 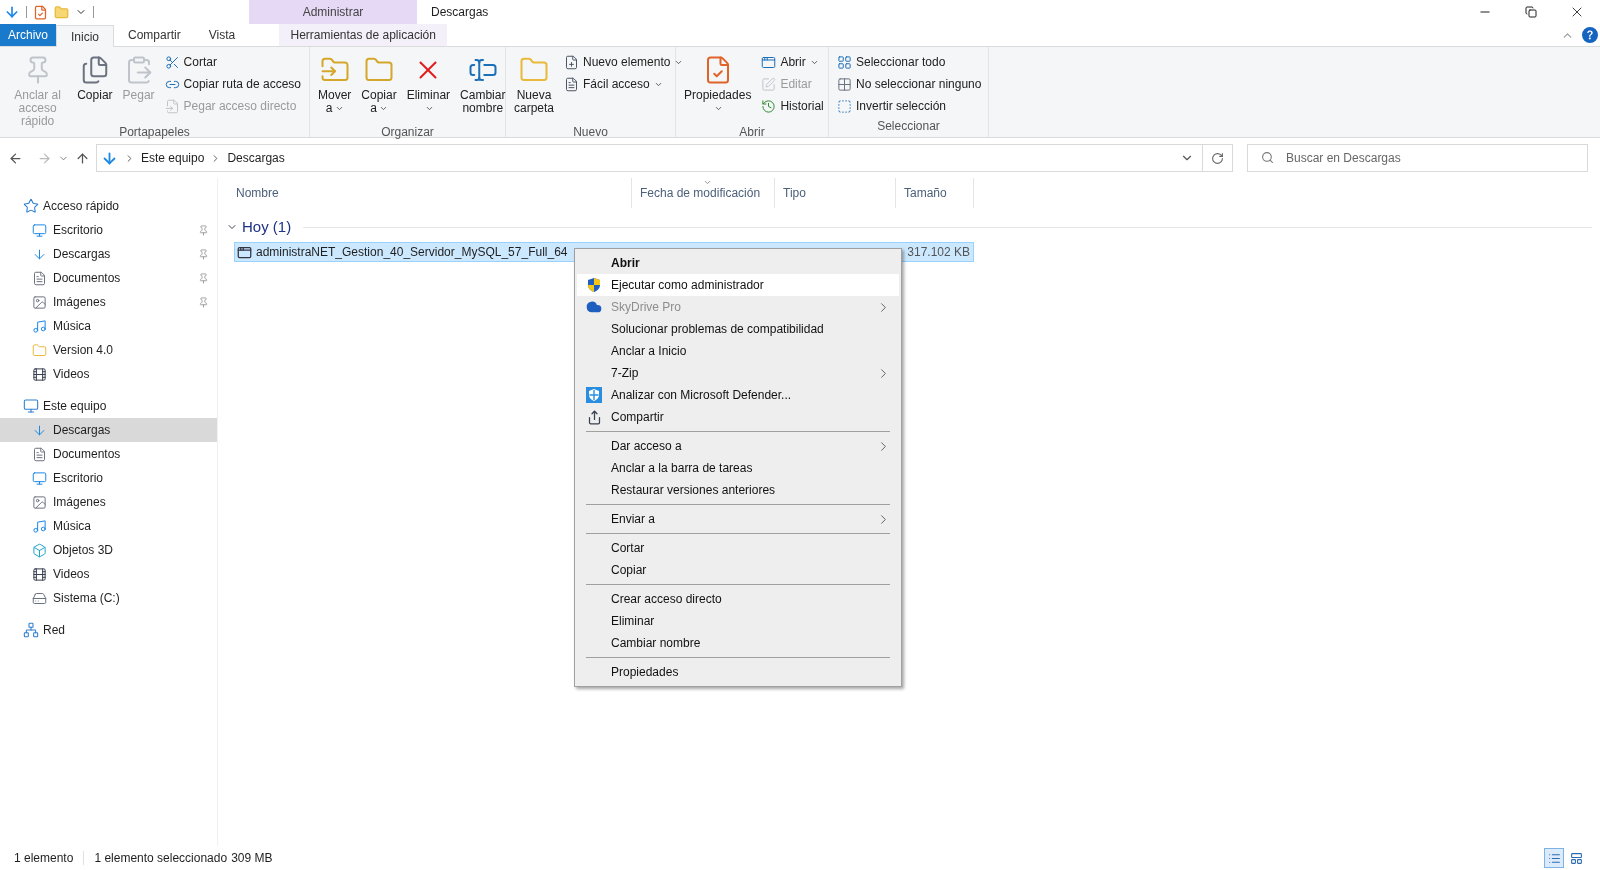 I want to click on selection-count: 1 elemento seleccionado, so click(x=161, y=858).